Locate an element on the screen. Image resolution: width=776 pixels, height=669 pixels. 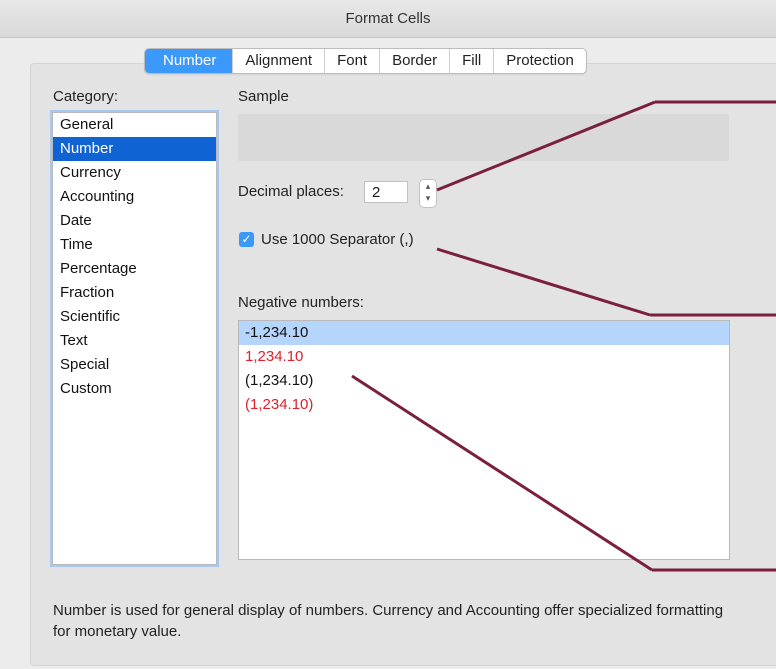
category-item-percentage: Percentage is located at coordinates (134, 269).